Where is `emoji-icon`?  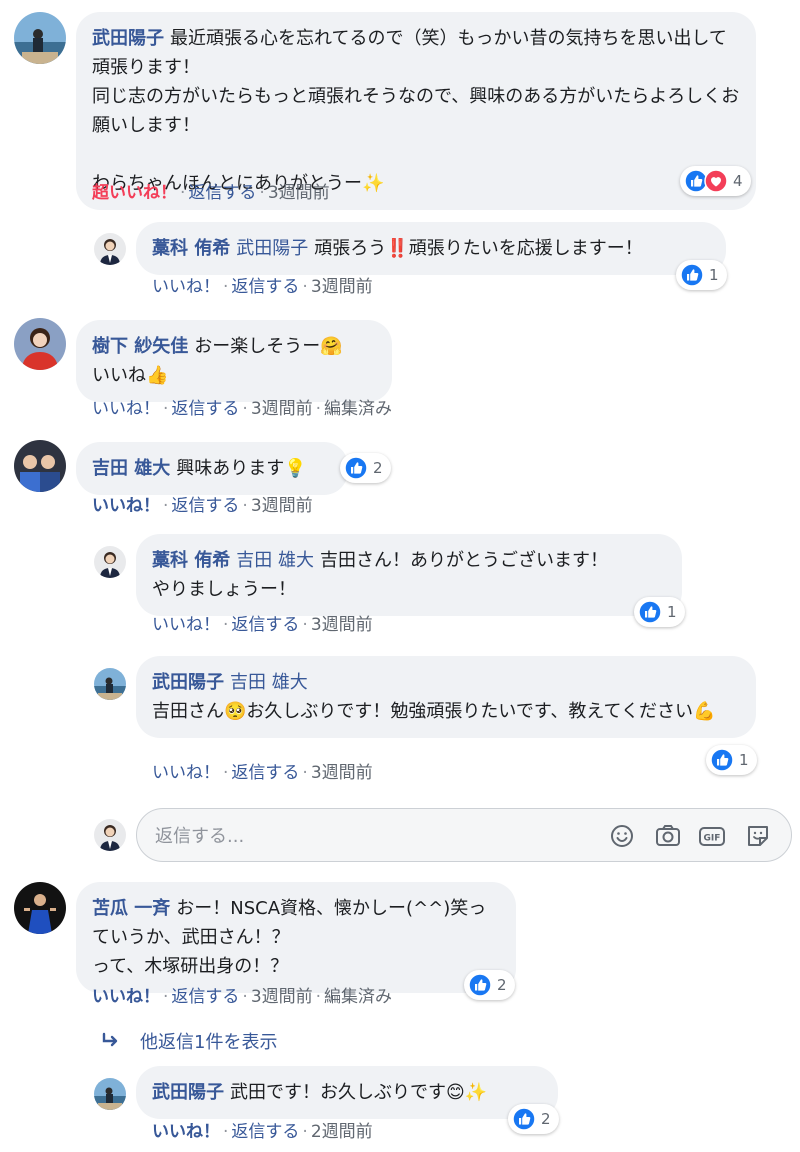
emoji-icon is located at coordinates (622, 836).